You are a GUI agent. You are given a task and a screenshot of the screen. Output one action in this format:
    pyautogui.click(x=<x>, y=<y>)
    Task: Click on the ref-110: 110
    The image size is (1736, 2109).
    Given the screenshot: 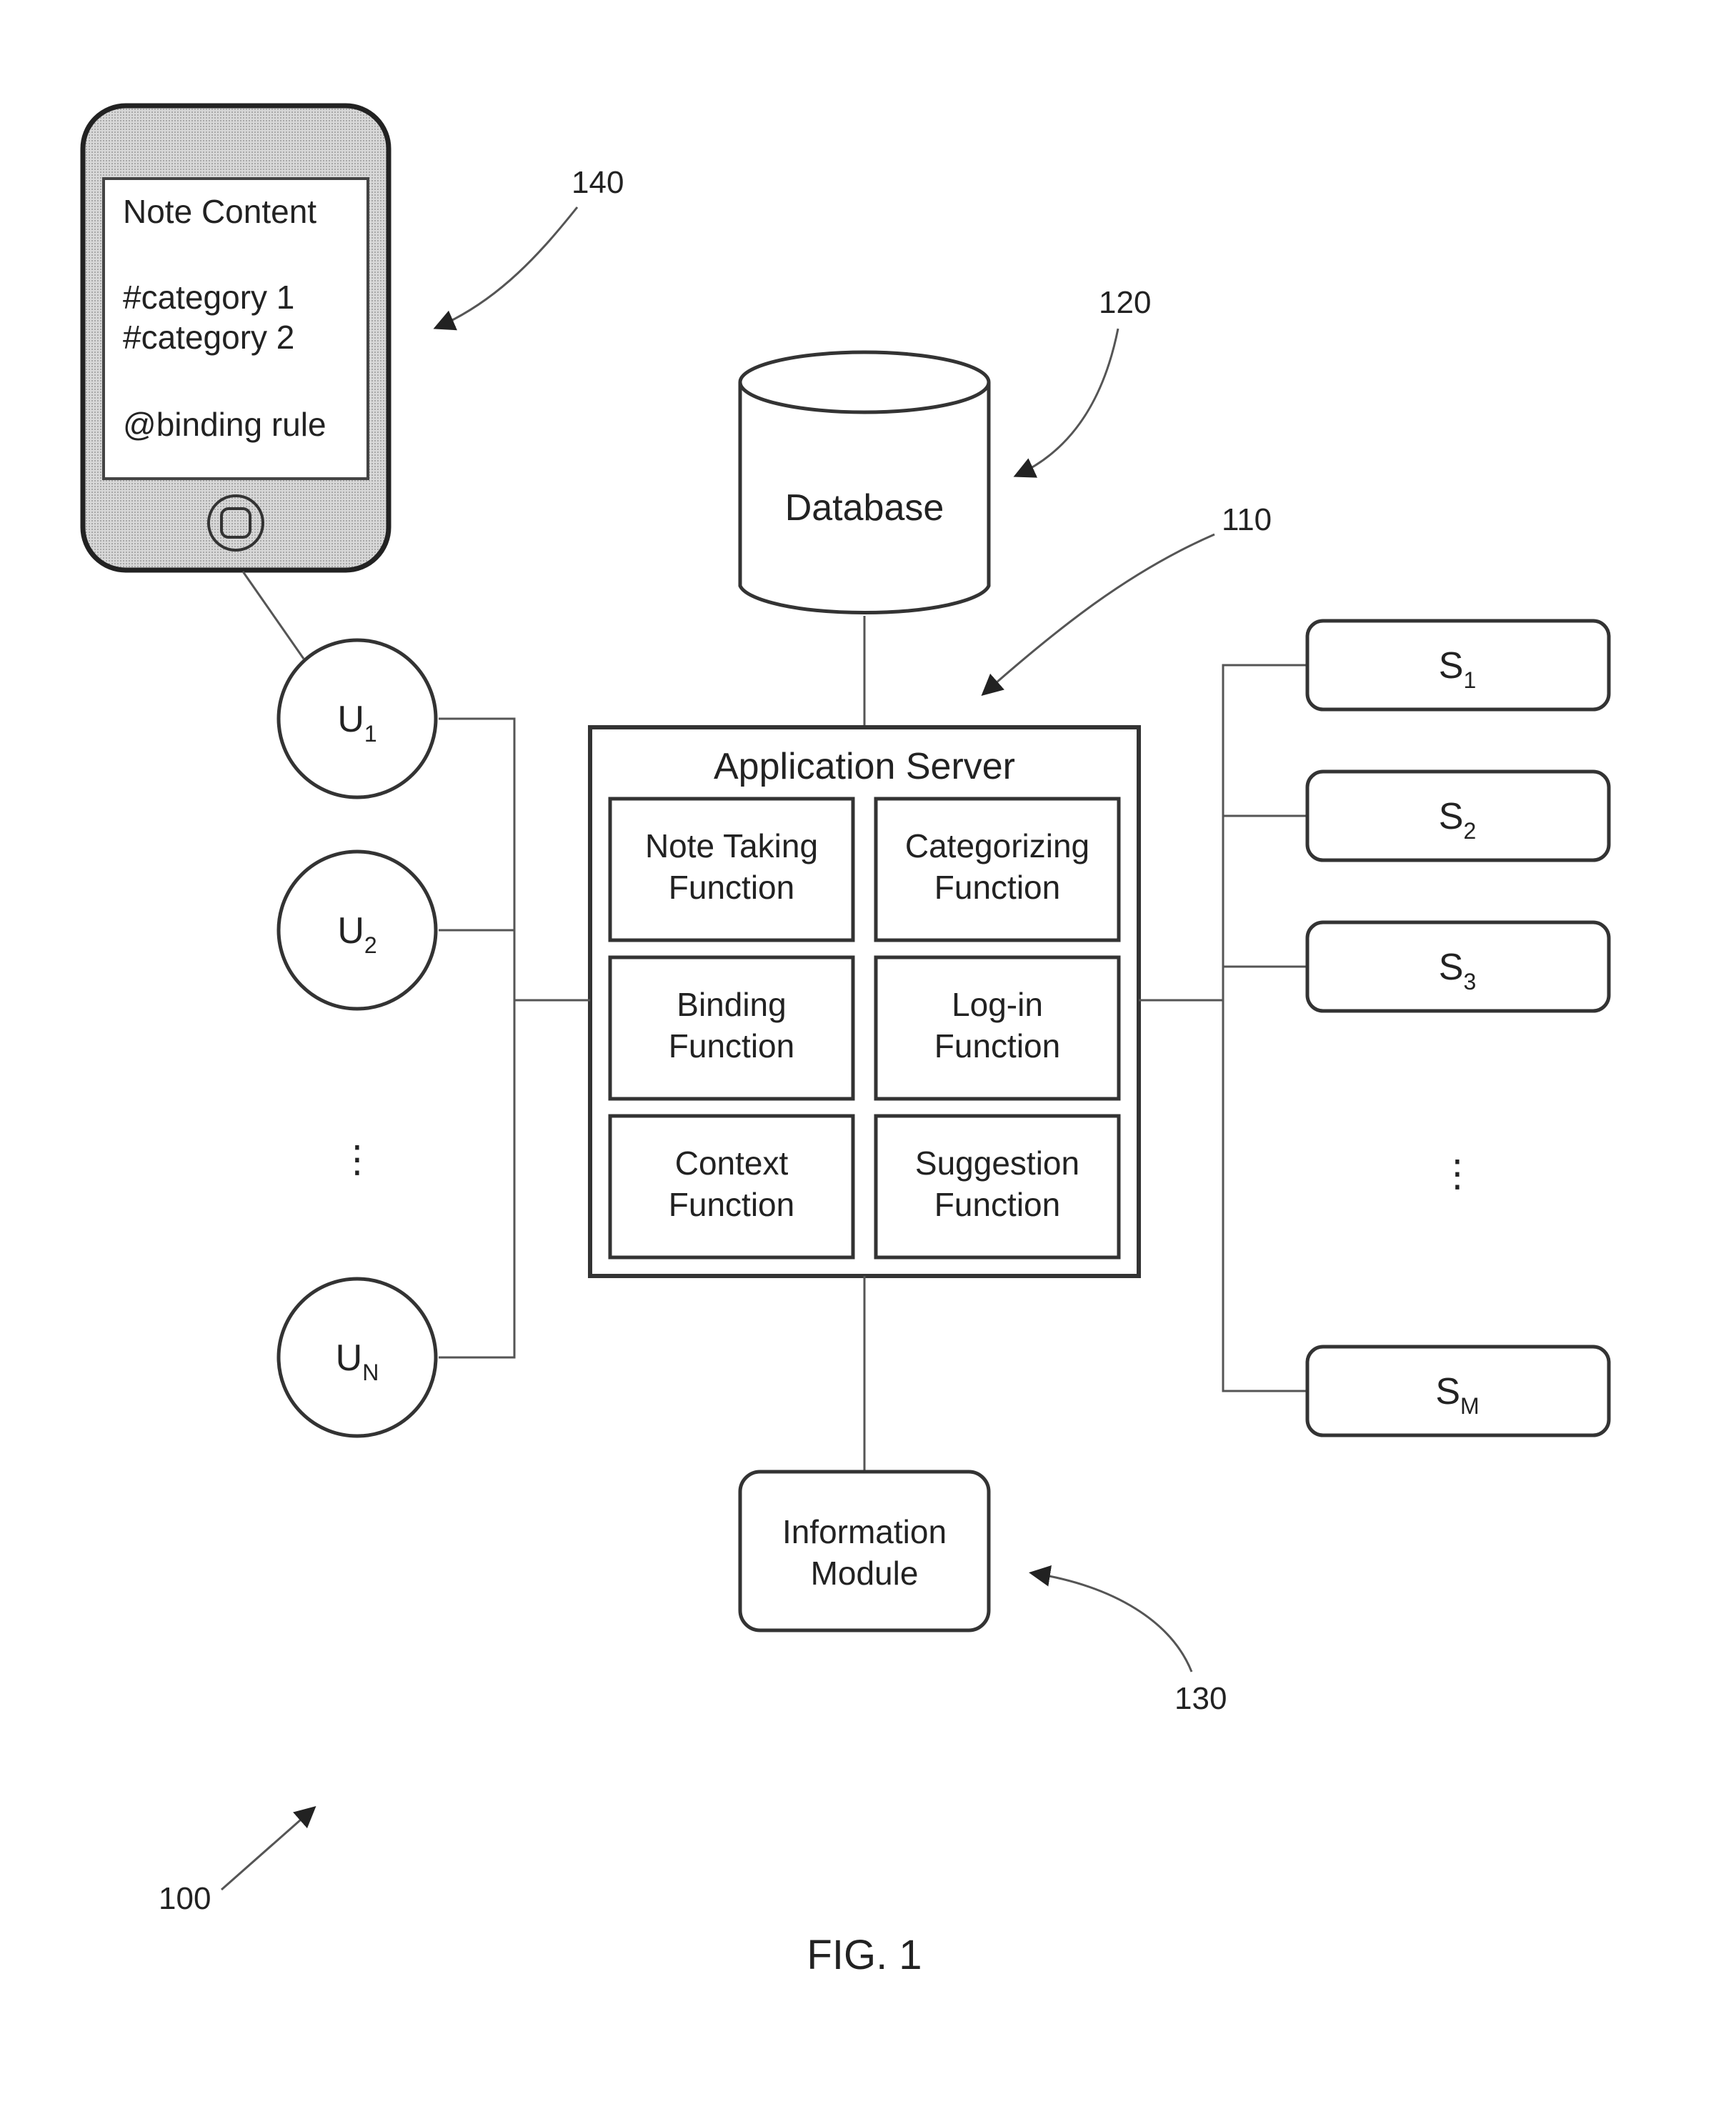 What is the action you would take?
    pyautogui.click(x=1247, y=520)
    